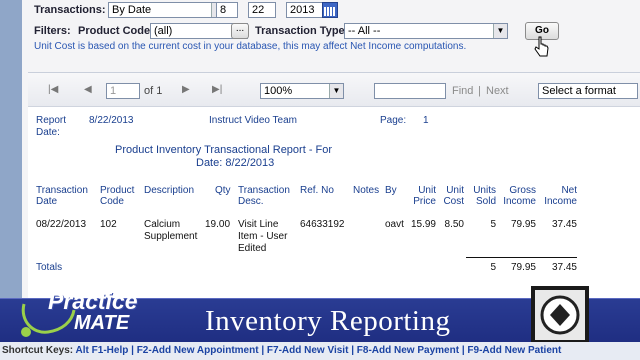  What do you see at coordinates (514, 350) in the screenshot?
I see `shortcut-add-patient: F9-Add New Patient` at bounding box center [514, 350].